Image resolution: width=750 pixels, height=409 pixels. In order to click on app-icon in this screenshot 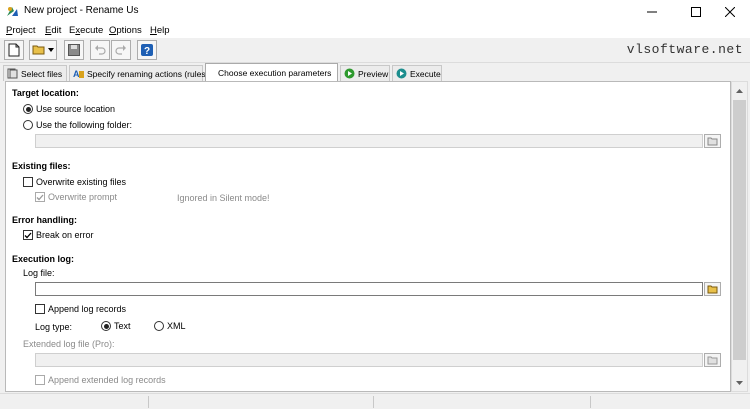, I will do `click(12, 11)`.